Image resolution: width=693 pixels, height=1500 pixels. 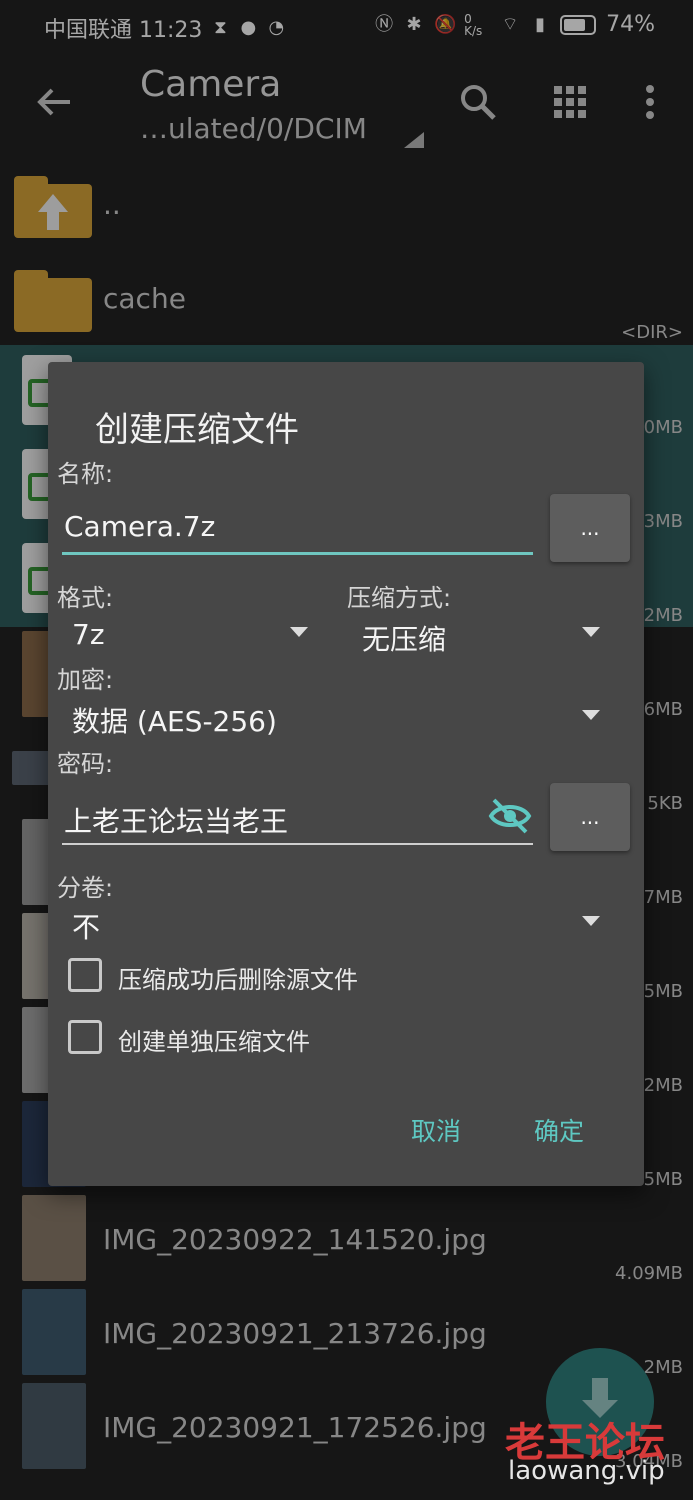 I want to click on method-select: 无压缩, so click(x=404, y=638).